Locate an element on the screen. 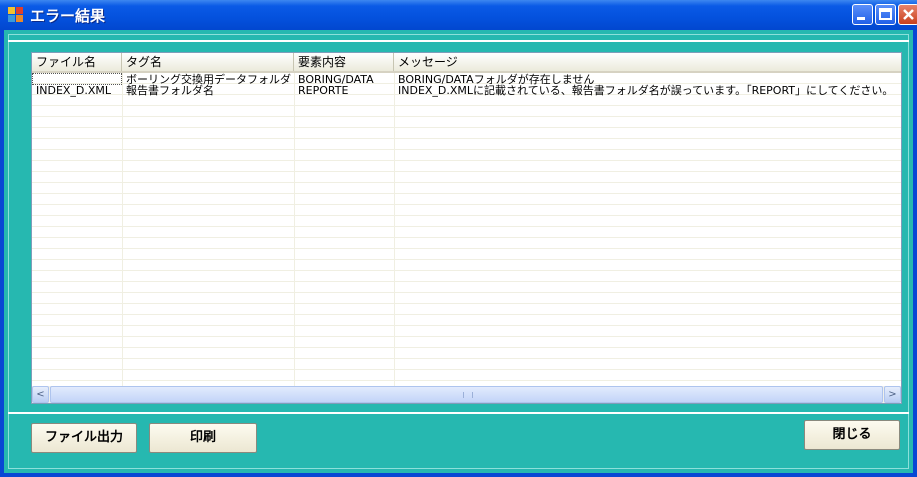 The width and height of the screenshot is (917, 477). horizontal-scrollbar: < > is located at coordinates (466, 394).